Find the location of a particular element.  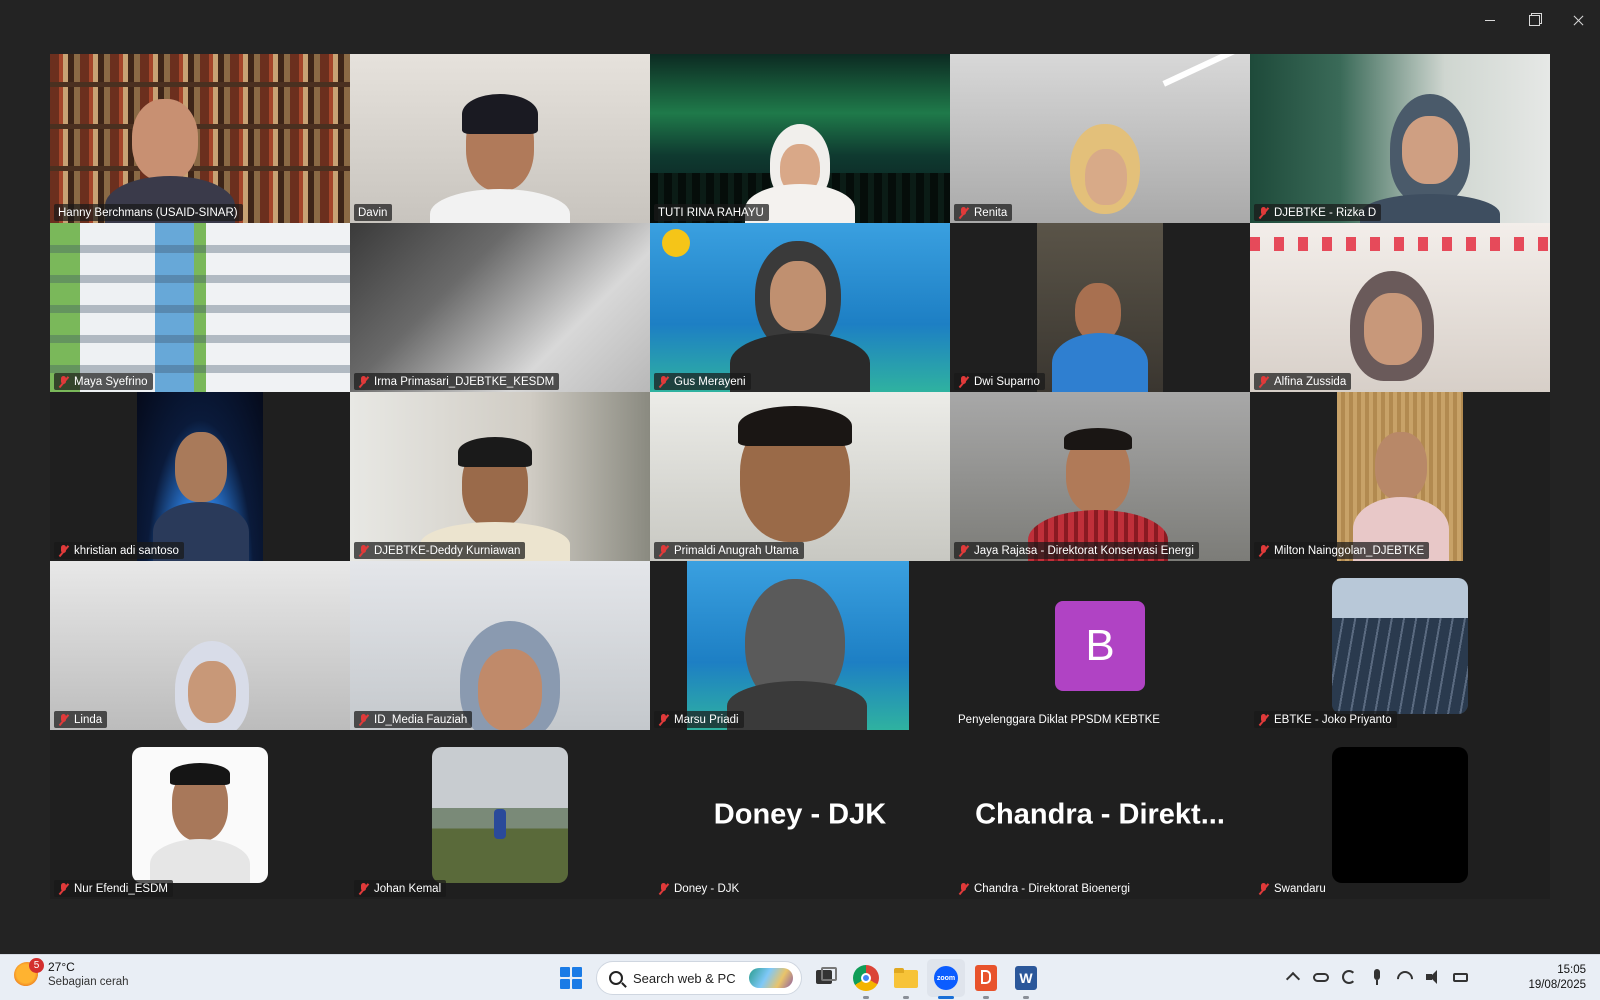

participant-name: DJEBTKE-Deddy Kurniawan is located at coordinates (440, 550).